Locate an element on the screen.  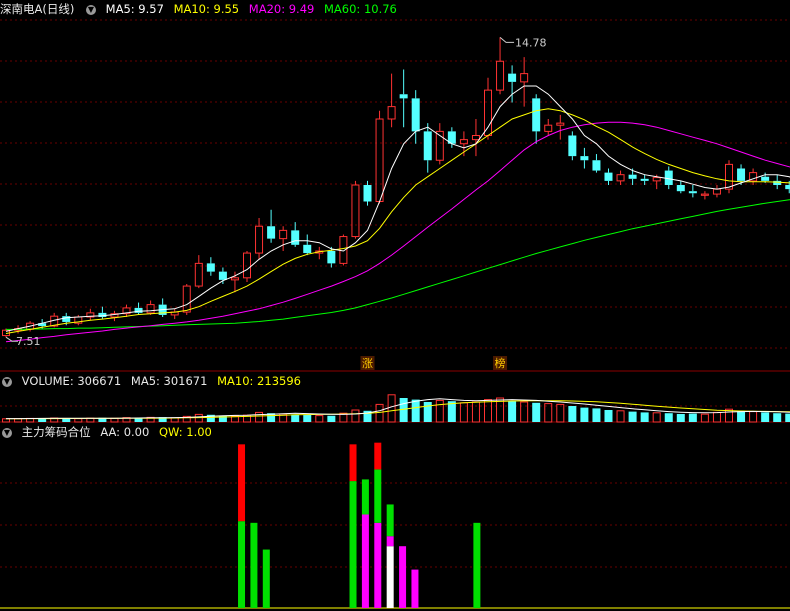
qw-label: QW: 1.00 is located at coordinates (185, 432).